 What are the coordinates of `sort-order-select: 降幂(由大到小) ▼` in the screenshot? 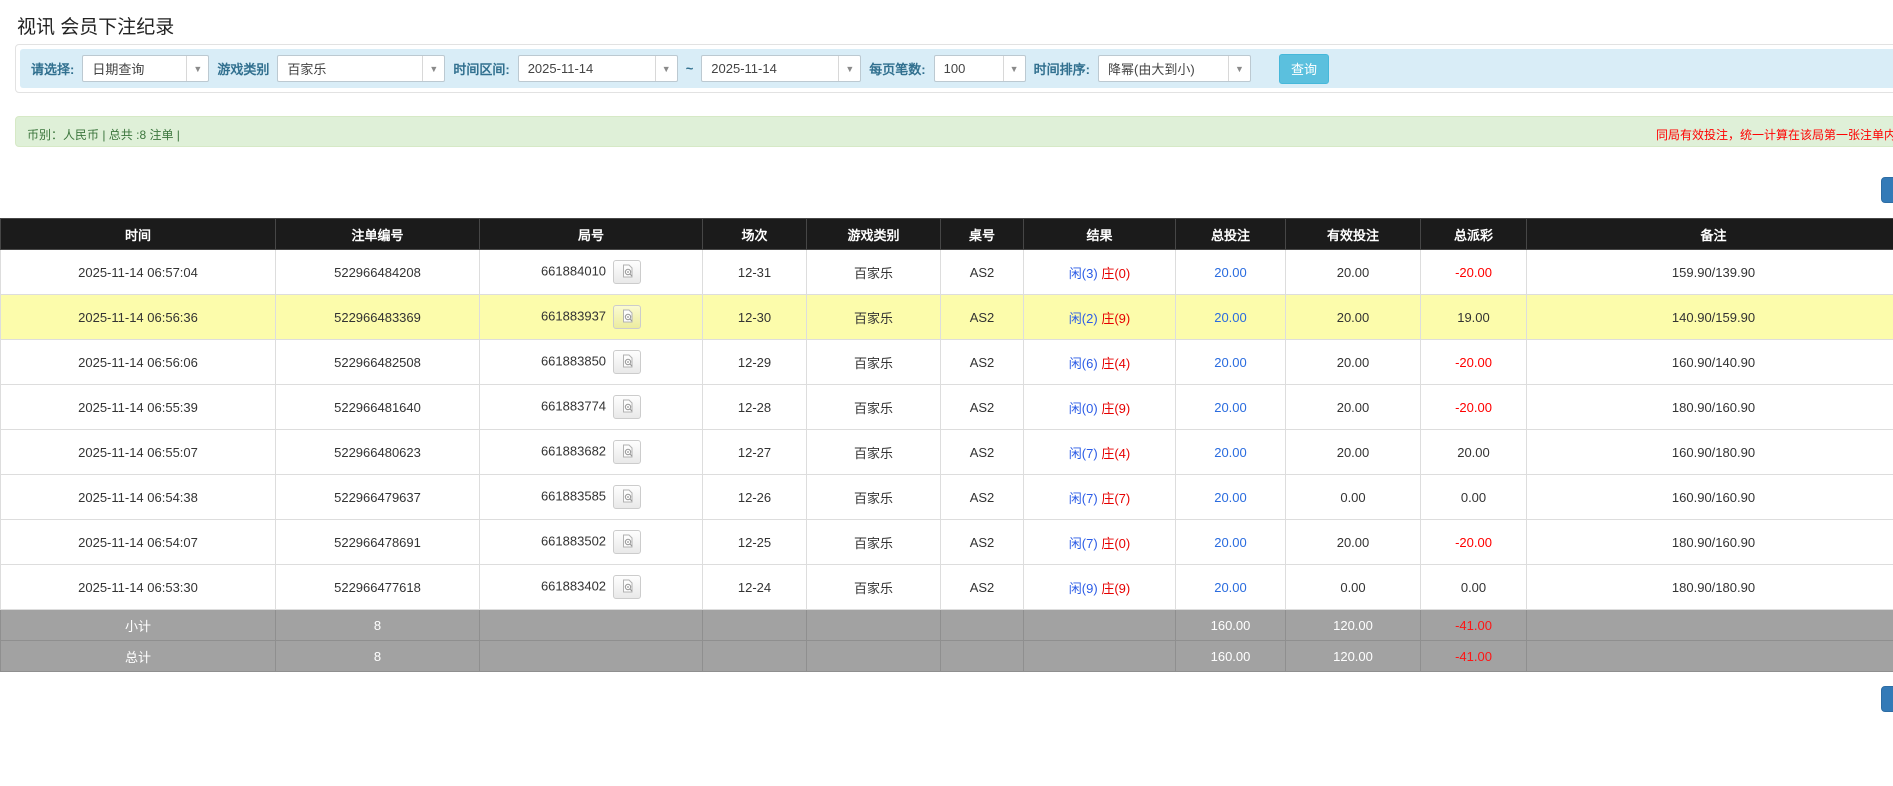 It's located at (1174, 68).